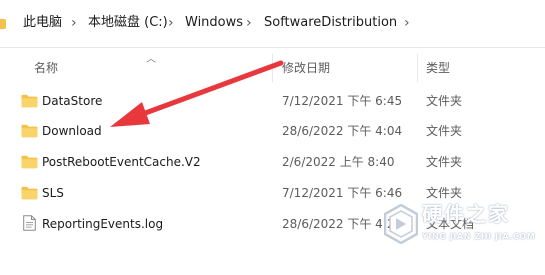 The height and width of the screenshot is (275, 545). Describe the element at coordinates (342, 193) in the screenshot. I see `file-modified-date: 7/12/2021 下午 6:46` at that location.